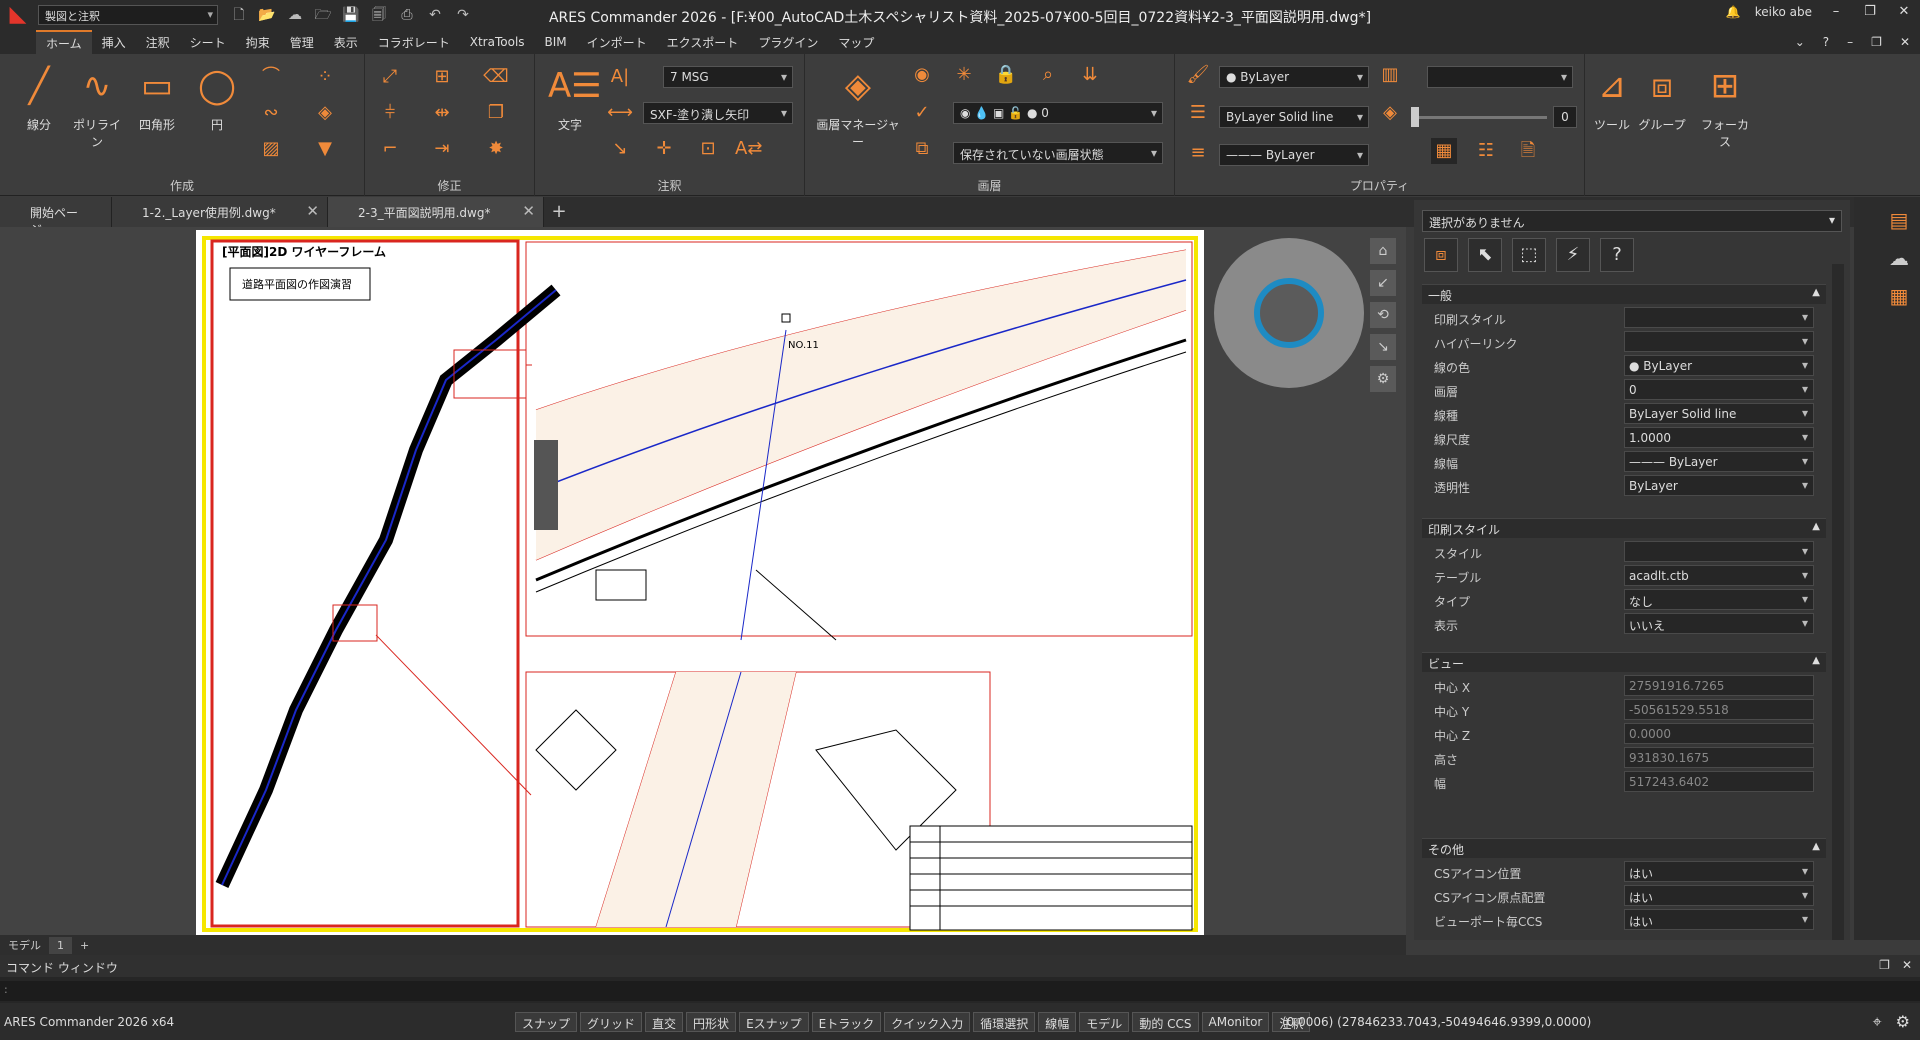  Describe the element at coordinates (1383, 283) in the screenshot. I see `zoom-extents-icon: ↙` at that location.